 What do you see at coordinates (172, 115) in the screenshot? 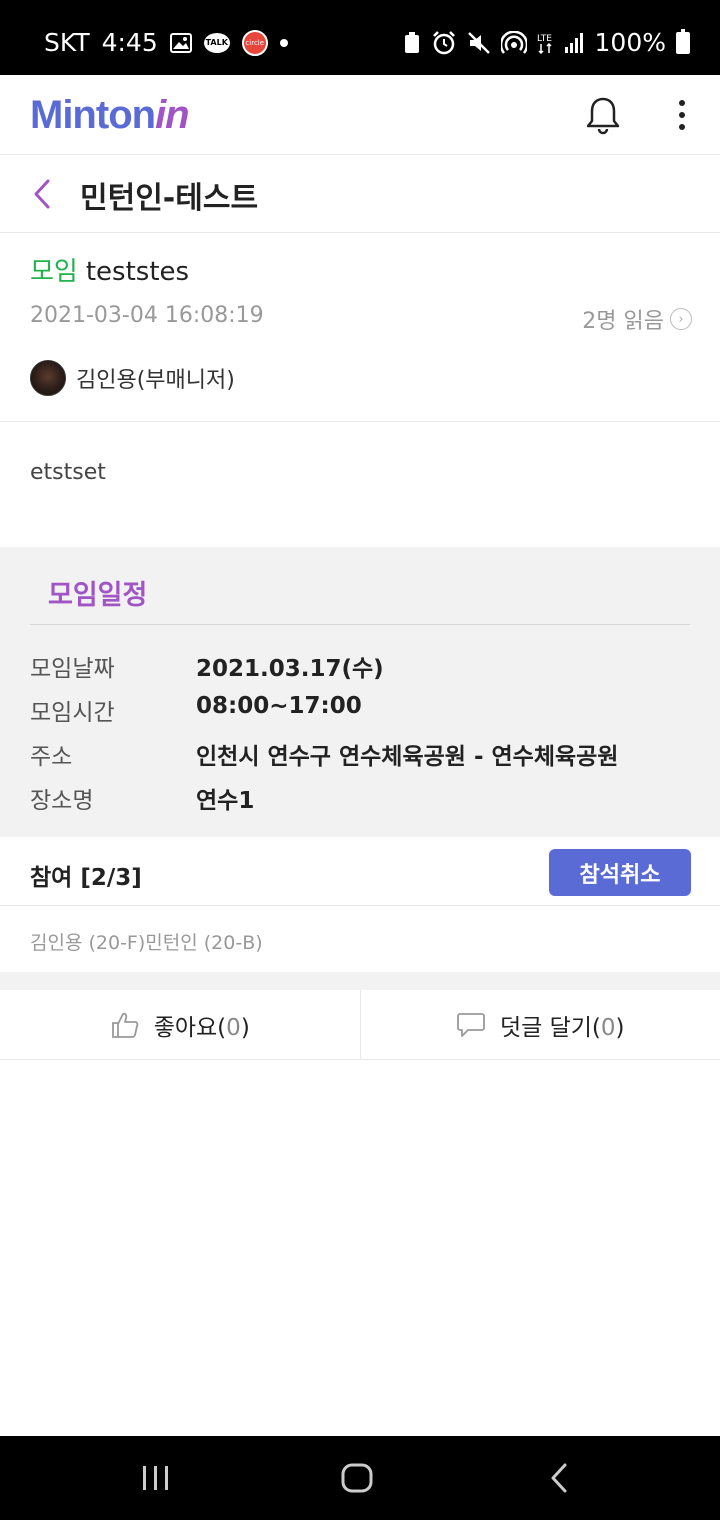
I see `logo-suffix: in` at bounding box center [172, 115].